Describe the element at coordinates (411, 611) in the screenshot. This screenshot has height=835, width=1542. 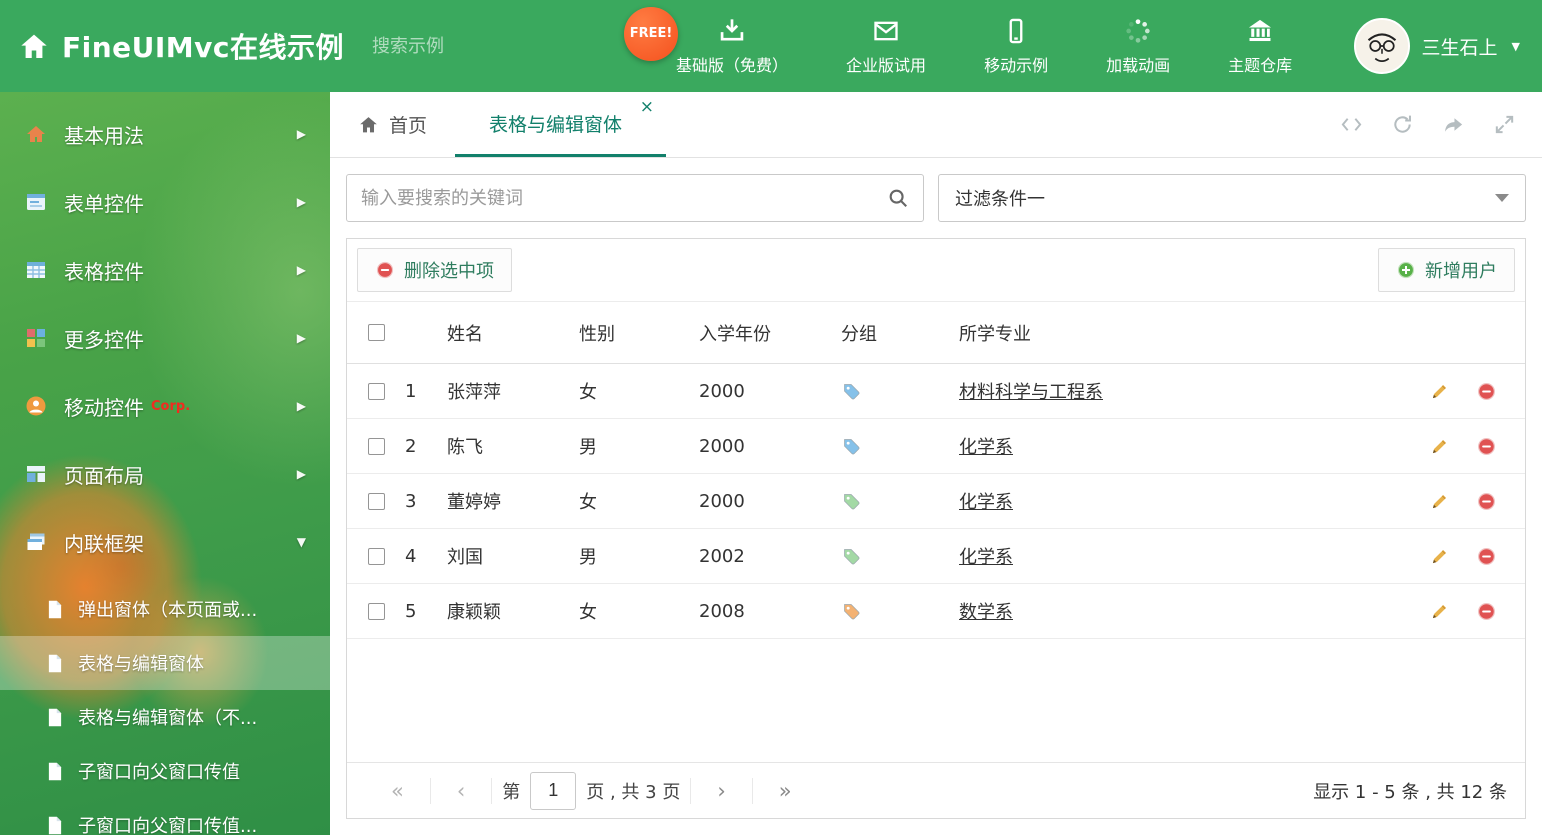
I see `cell-index: 5` at that location.